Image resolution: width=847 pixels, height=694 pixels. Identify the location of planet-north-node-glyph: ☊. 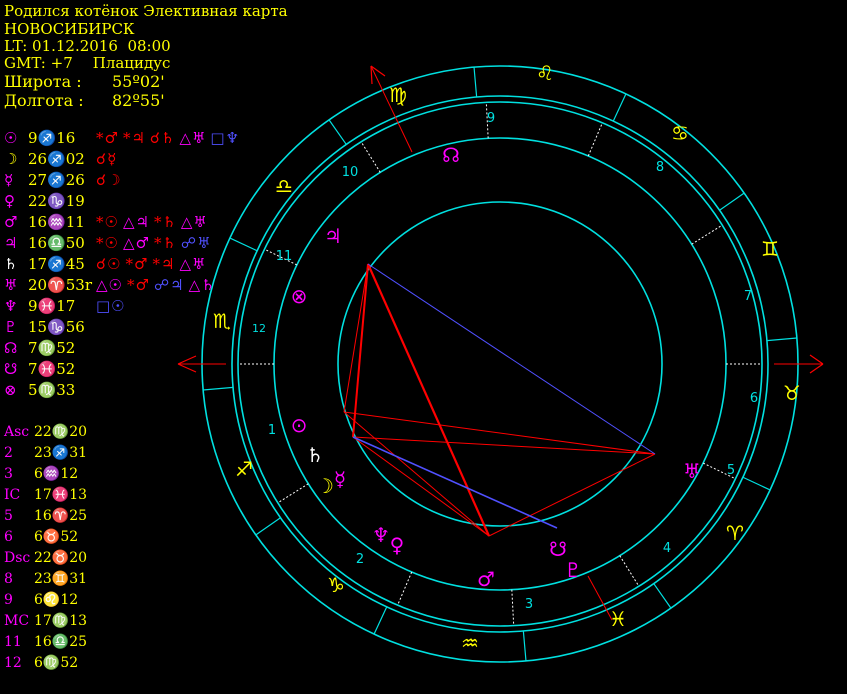
(451, 155).